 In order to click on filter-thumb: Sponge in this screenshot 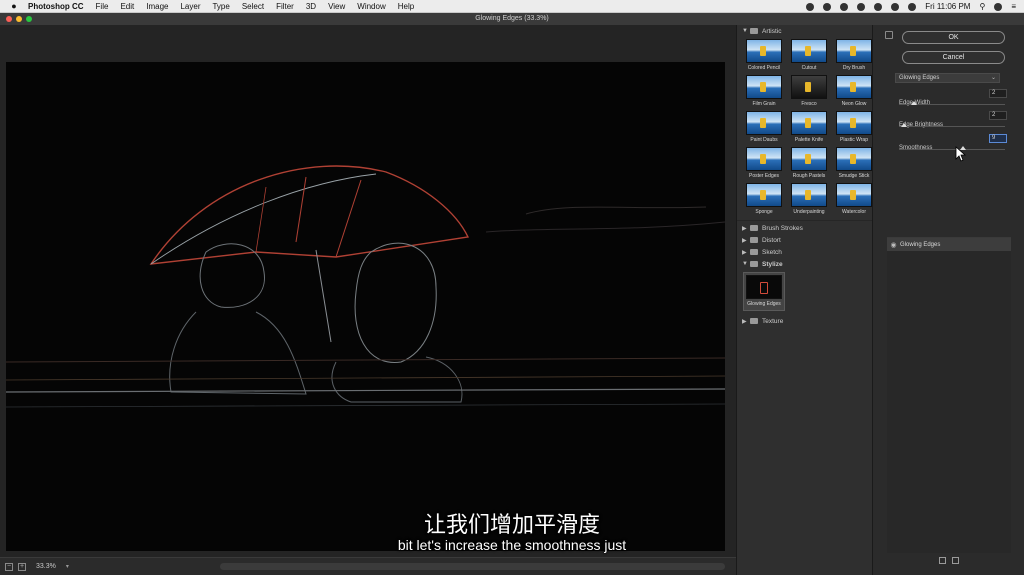, I will do `click(764, 199)`.